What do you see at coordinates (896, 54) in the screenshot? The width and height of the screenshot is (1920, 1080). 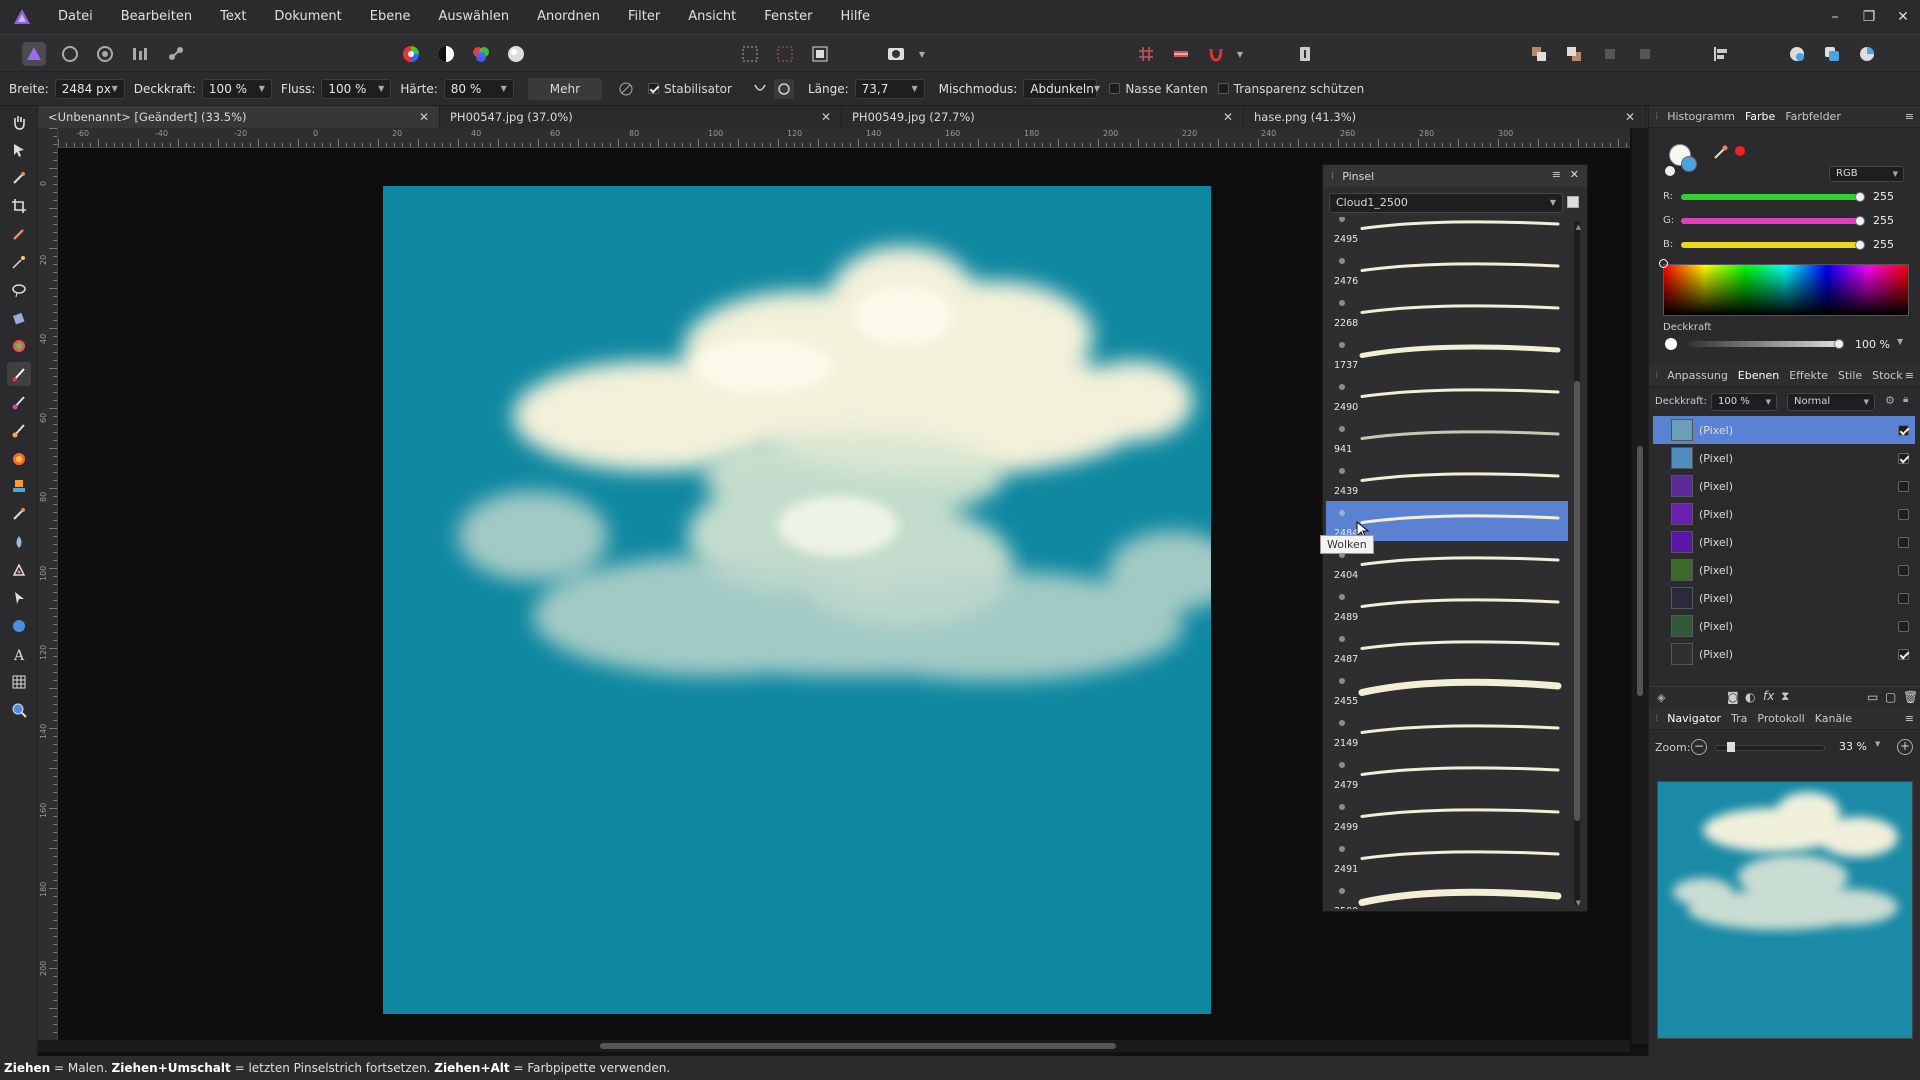 I see `quick-mask-icon` at bounding box center [896, 54].